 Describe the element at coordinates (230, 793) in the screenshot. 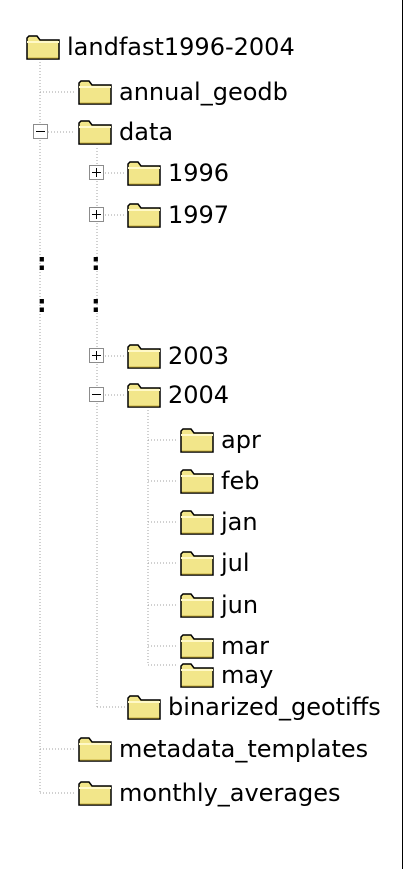

I see `tree-node-label: monthly_averages` at that location.